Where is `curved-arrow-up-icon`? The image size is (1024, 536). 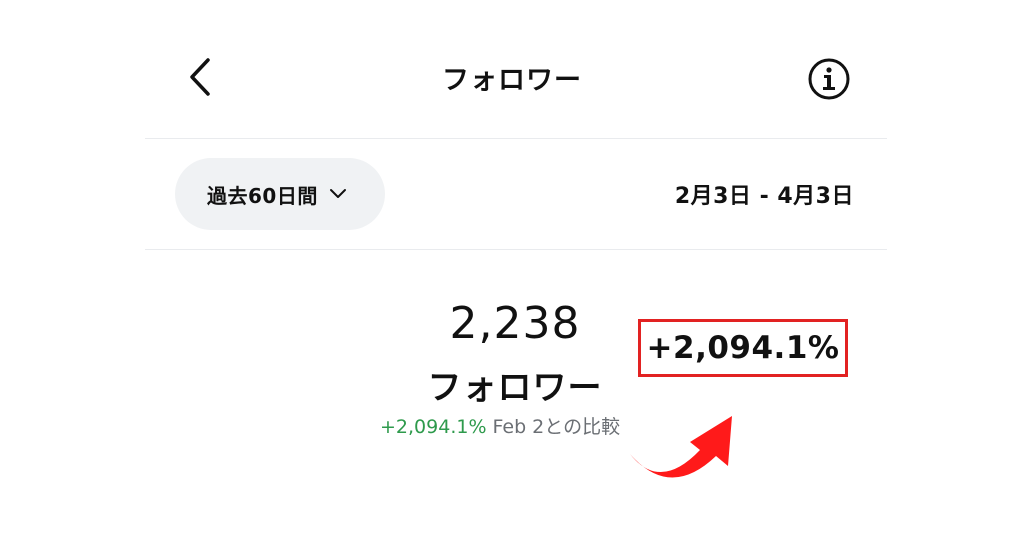 curved-arrow-up-icon is located at coordinates (681, 447).